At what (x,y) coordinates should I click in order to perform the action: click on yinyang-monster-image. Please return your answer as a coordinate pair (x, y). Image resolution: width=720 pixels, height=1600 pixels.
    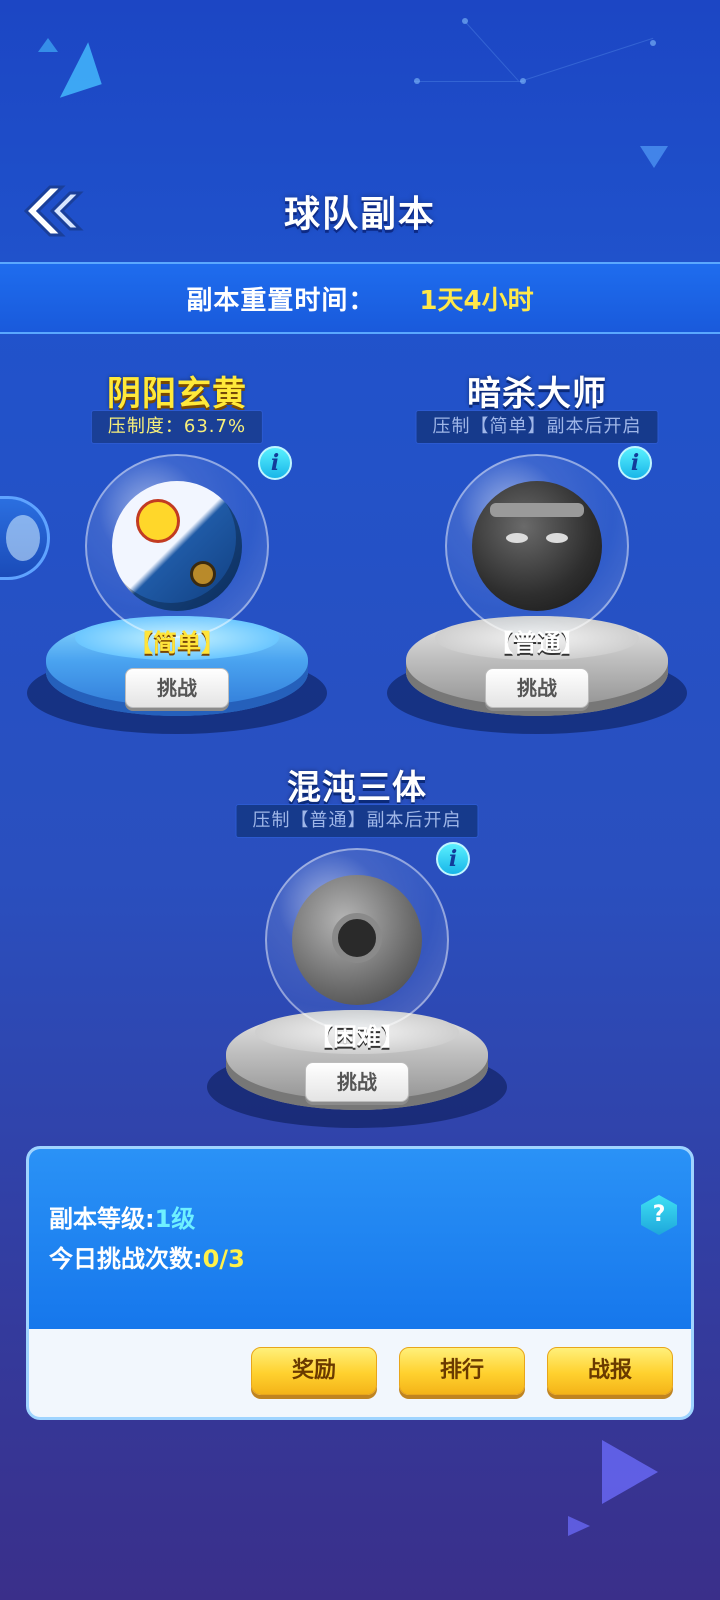
    Looking at the image, I should click on (177, 546).